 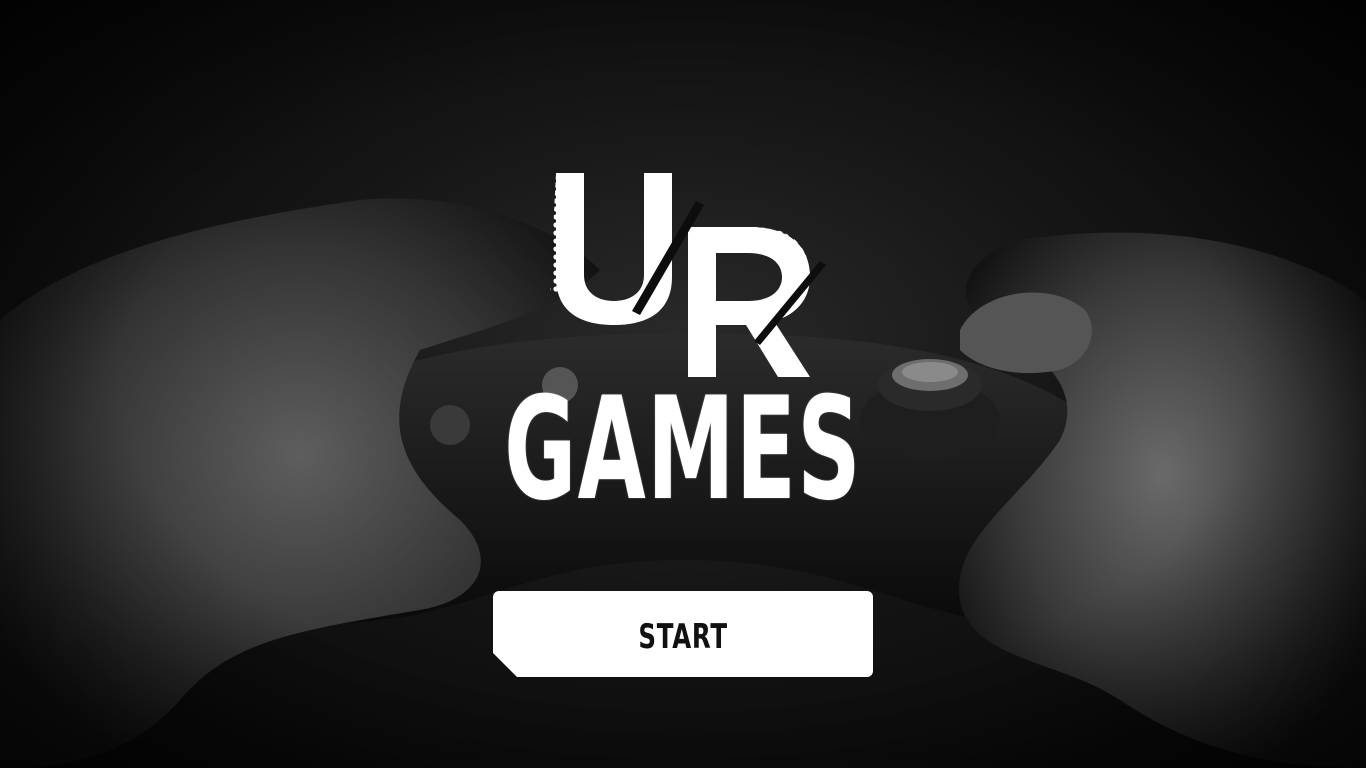 What do you see at coordinates (683, 637) in the screenshot?
I see `start-button-label: START` at bounding box center [683, 637].